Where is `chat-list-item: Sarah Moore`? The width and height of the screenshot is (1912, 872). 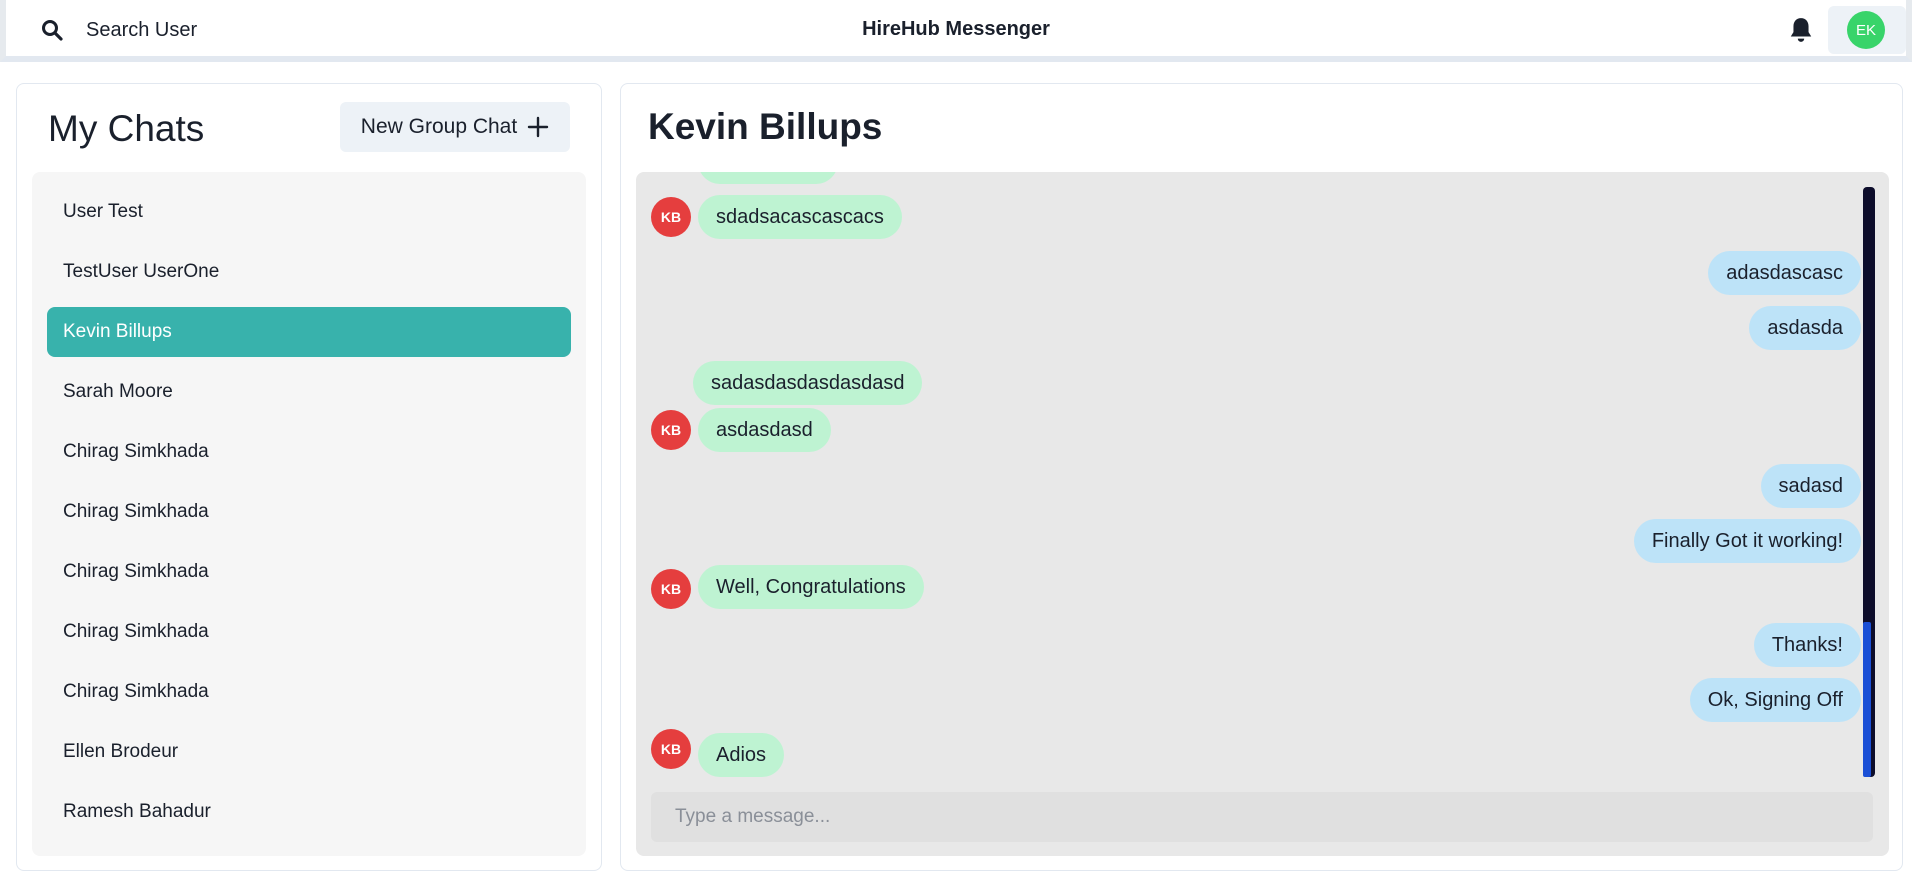
chat-list-item: Sarah Moore is located at coordinates (309, 392).